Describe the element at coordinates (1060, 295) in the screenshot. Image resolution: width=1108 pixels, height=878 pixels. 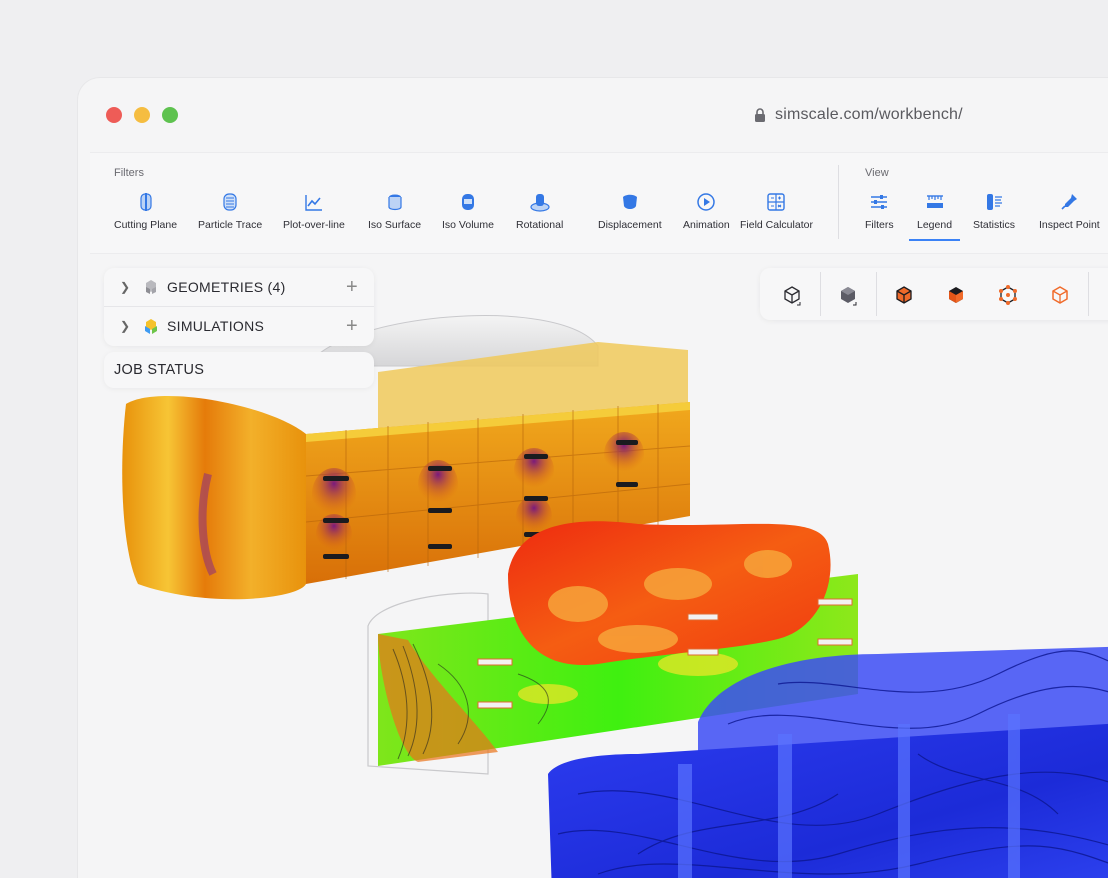
I see `cube-orange-outline-icon` at that location.